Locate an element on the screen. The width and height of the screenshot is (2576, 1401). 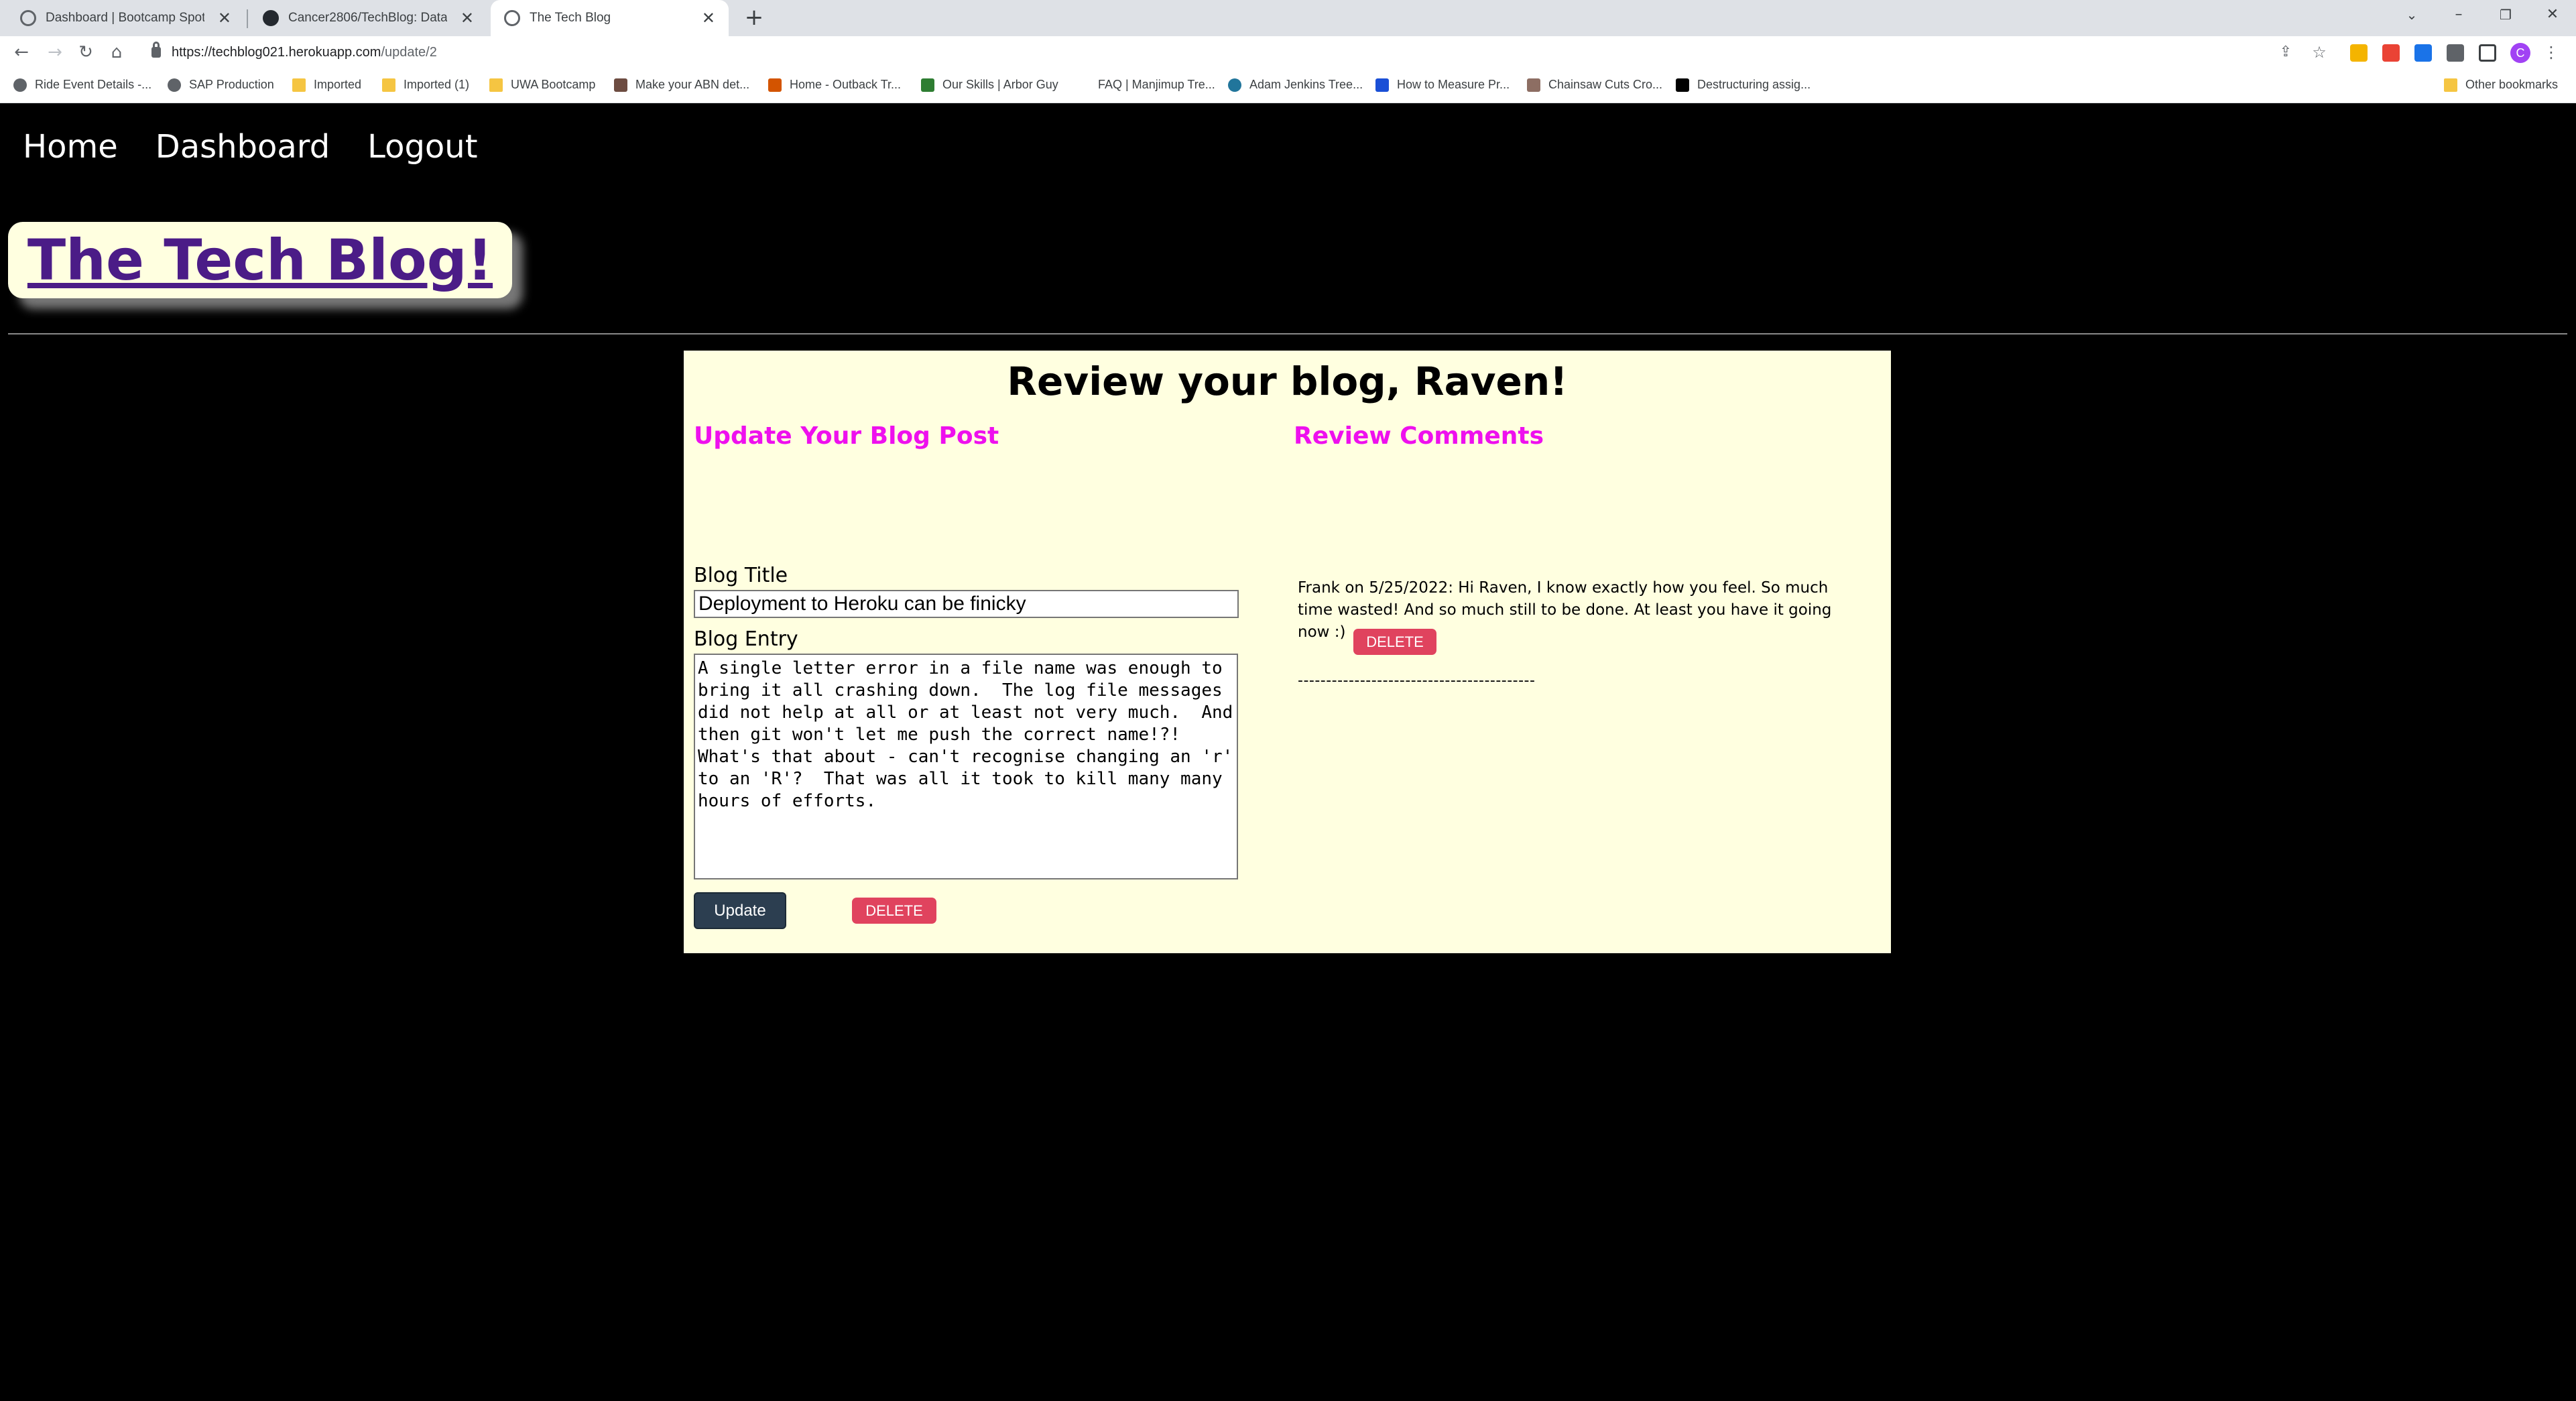
window-close-icon: ✕ is located at coordinates (2552, 15).